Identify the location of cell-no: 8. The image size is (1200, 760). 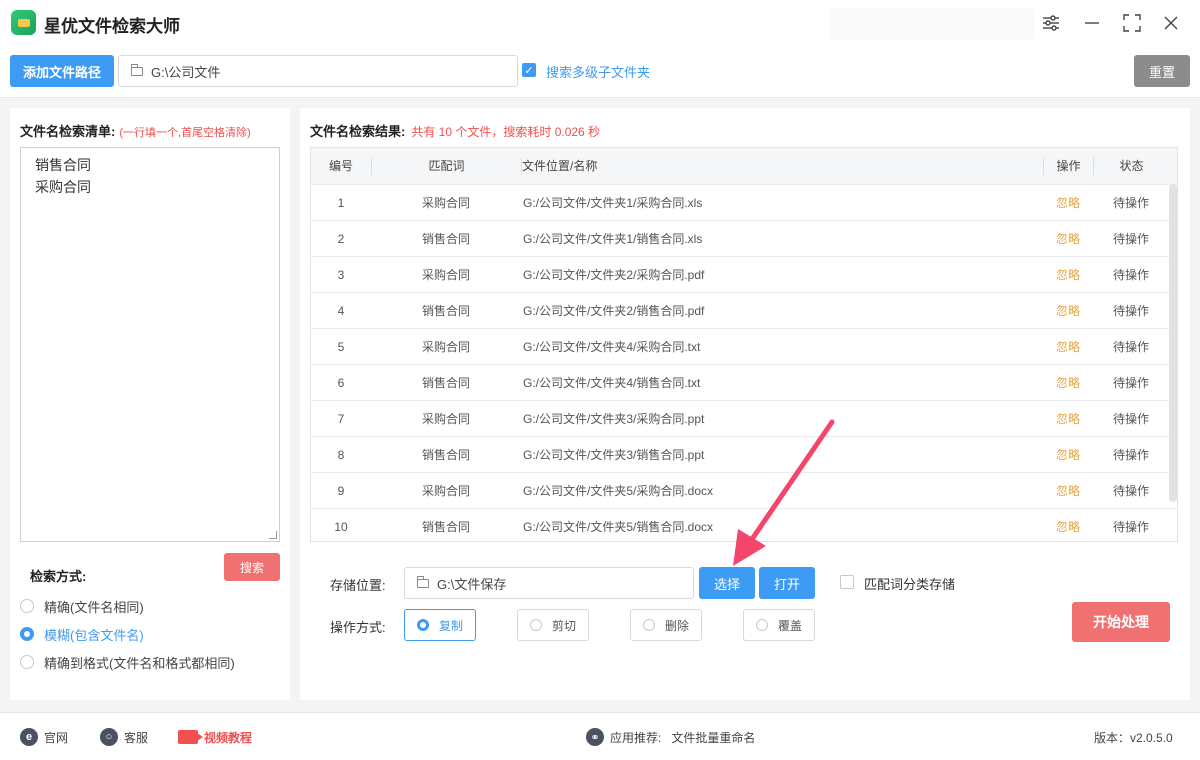
(341, 454).